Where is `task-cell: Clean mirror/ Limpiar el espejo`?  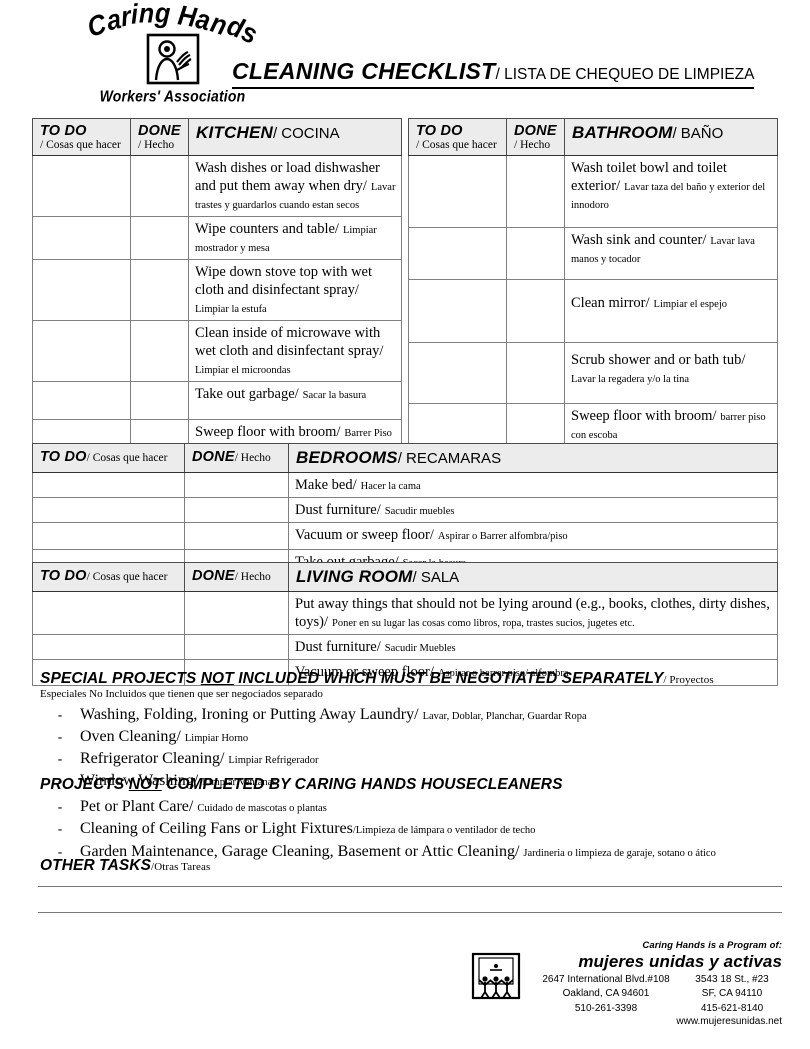
task-cell: Clean mirror/ Limpiar el espejo is located at coordinates (671, 311).